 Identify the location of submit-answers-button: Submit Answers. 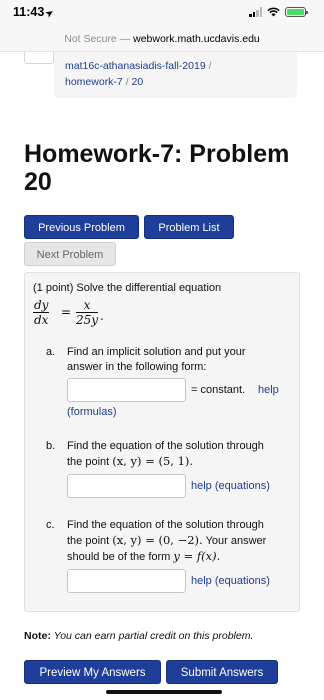
(222, 672).